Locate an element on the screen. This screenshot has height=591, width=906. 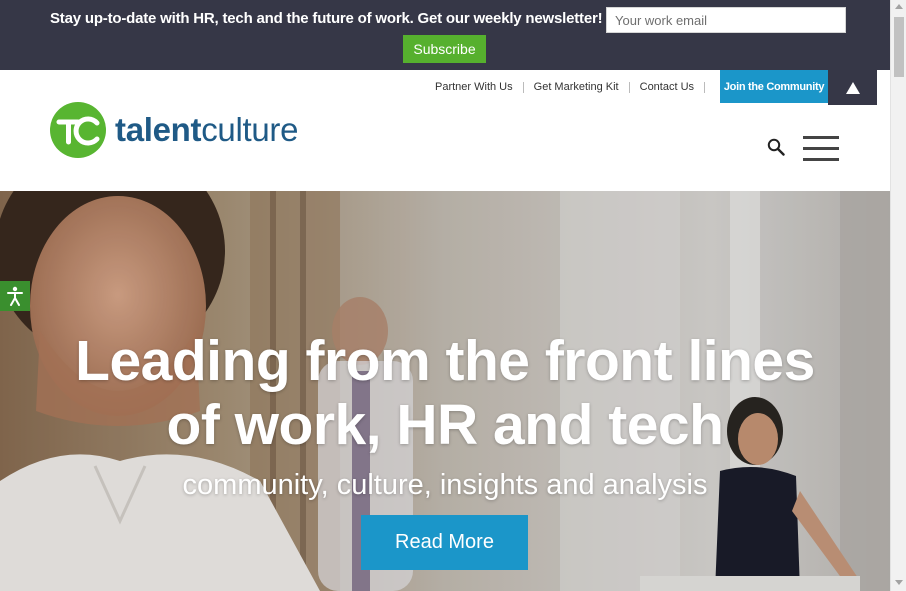
logo-text-bold: talent is located at coordinates (158, 129).